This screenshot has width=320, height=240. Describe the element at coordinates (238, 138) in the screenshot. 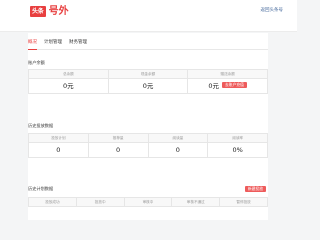

I see `column-header: 阅读率` at that location.